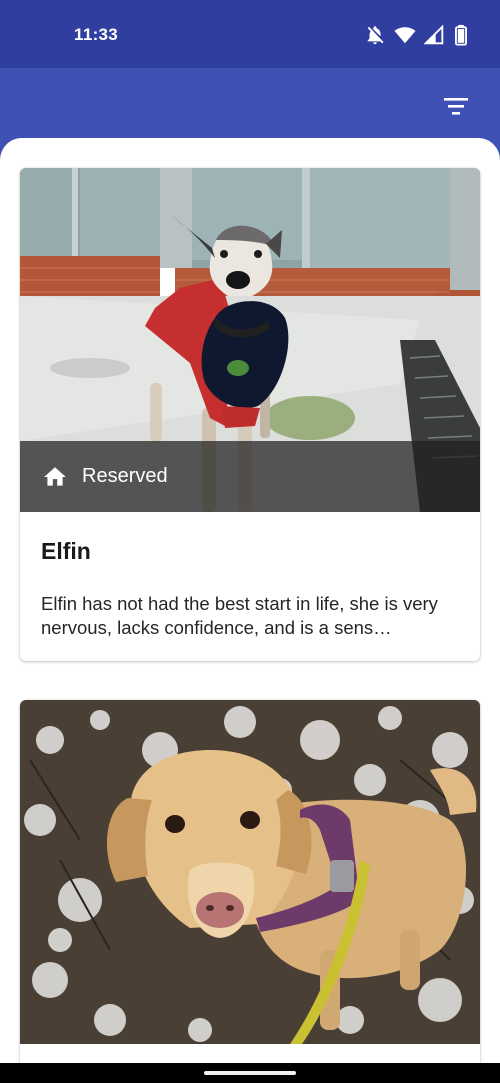 Image resolution: width=500 pixels, height=1083 pixels. Describe the element at coordinates (250, 108) in the screenshot. I see `app-bar` at that location.